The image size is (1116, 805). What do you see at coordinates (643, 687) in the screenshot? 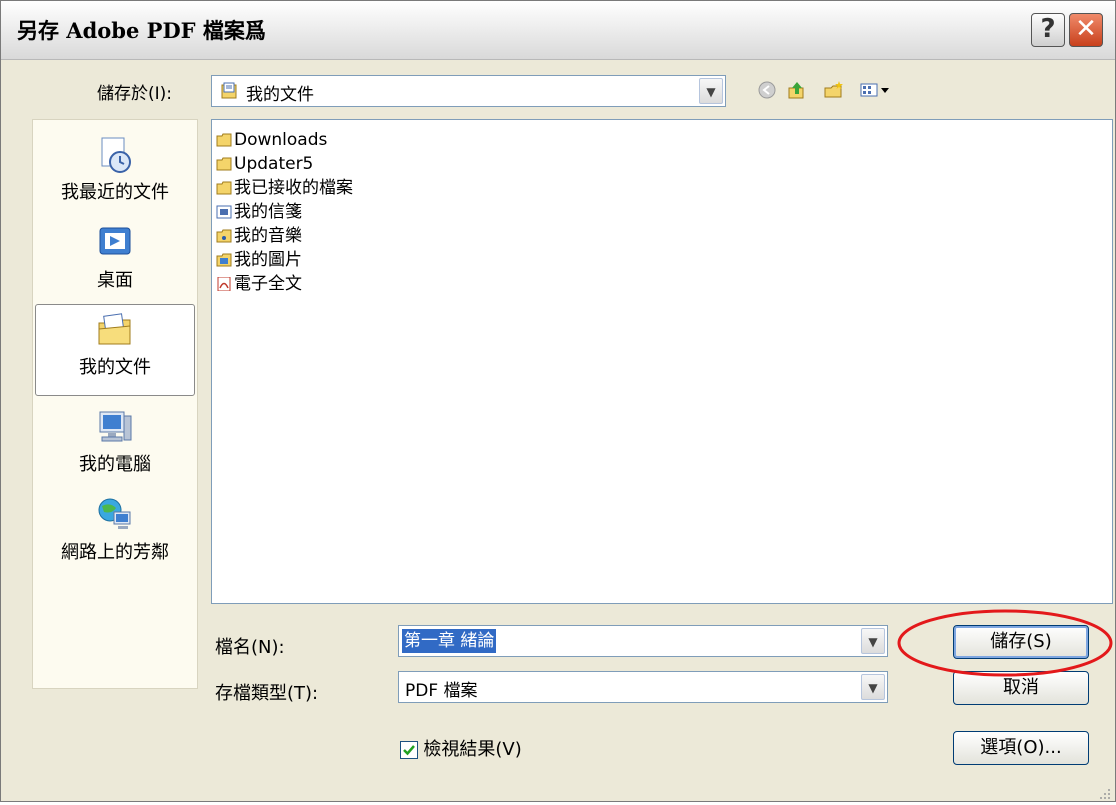
I see `filetype-select: PDF 檔案 ▼` at bounding box center [643, 687].